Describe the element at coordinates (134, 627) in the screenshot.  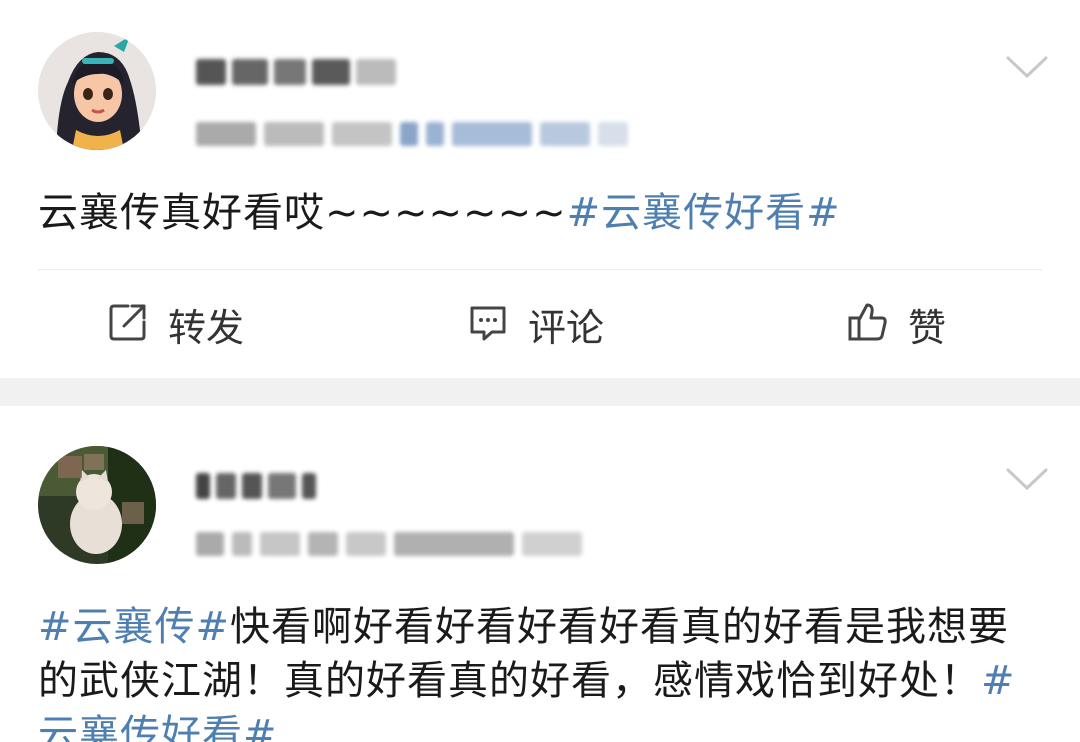
I see `hashtag-link: #云襄传#` at that location.